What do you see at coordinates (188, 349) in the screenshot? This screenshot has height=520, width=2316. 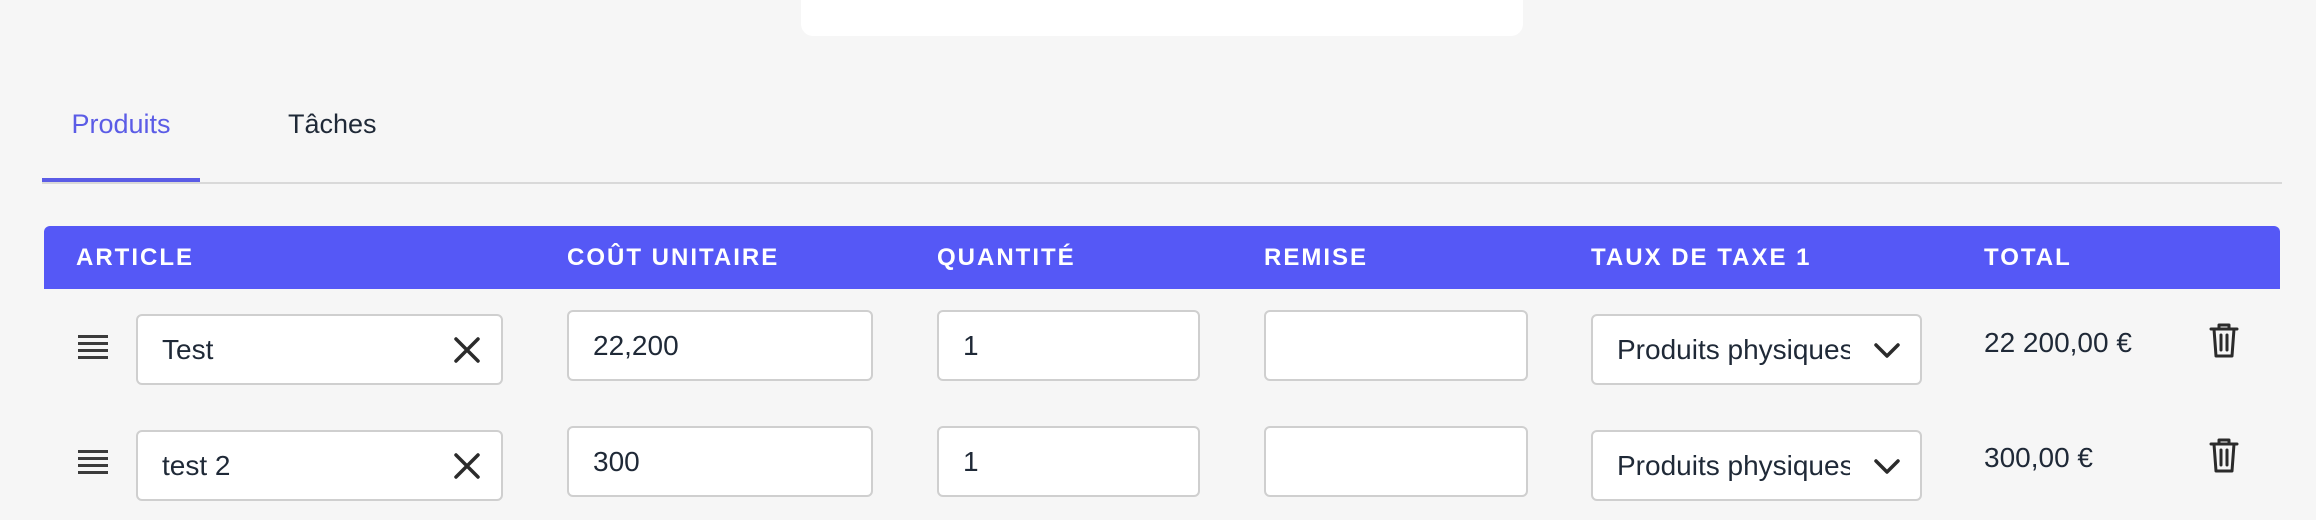 I see `article-value: Test` at bounding box center [188, 349].